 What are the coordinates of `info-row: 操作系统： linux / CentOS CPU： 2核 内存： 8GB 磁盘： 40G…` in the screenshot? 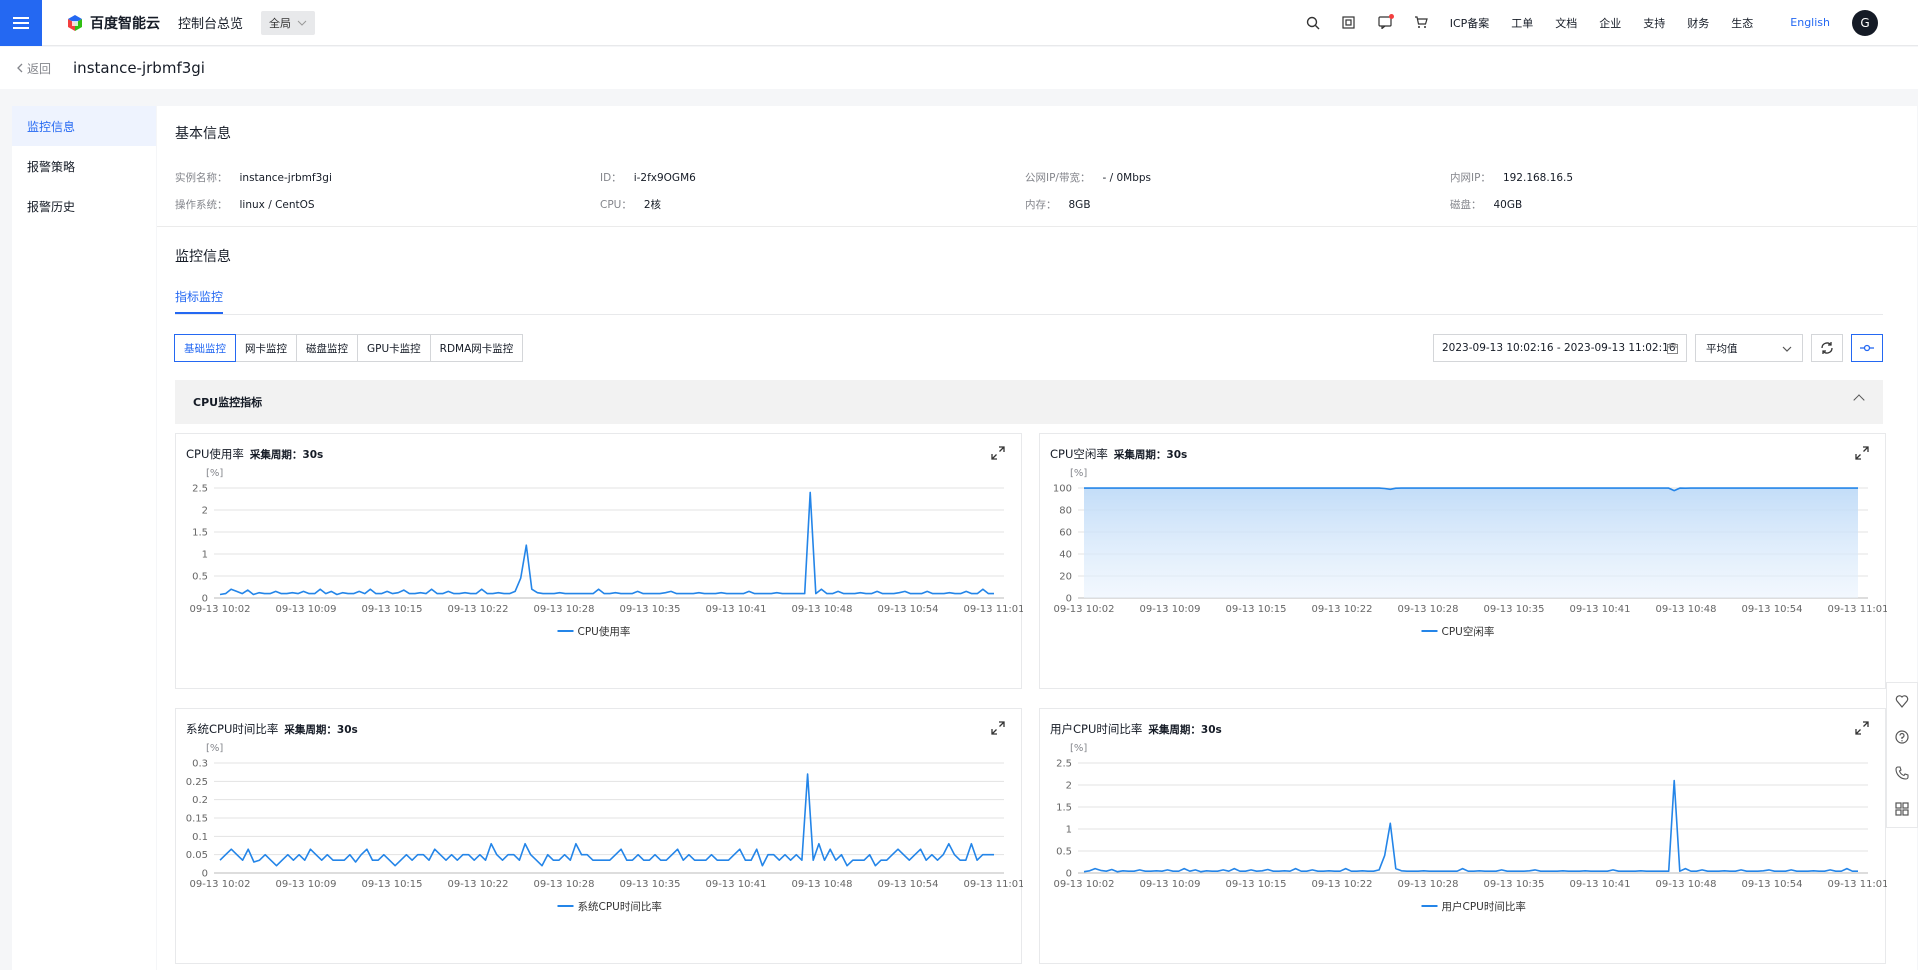 It's located at (1025, 204).